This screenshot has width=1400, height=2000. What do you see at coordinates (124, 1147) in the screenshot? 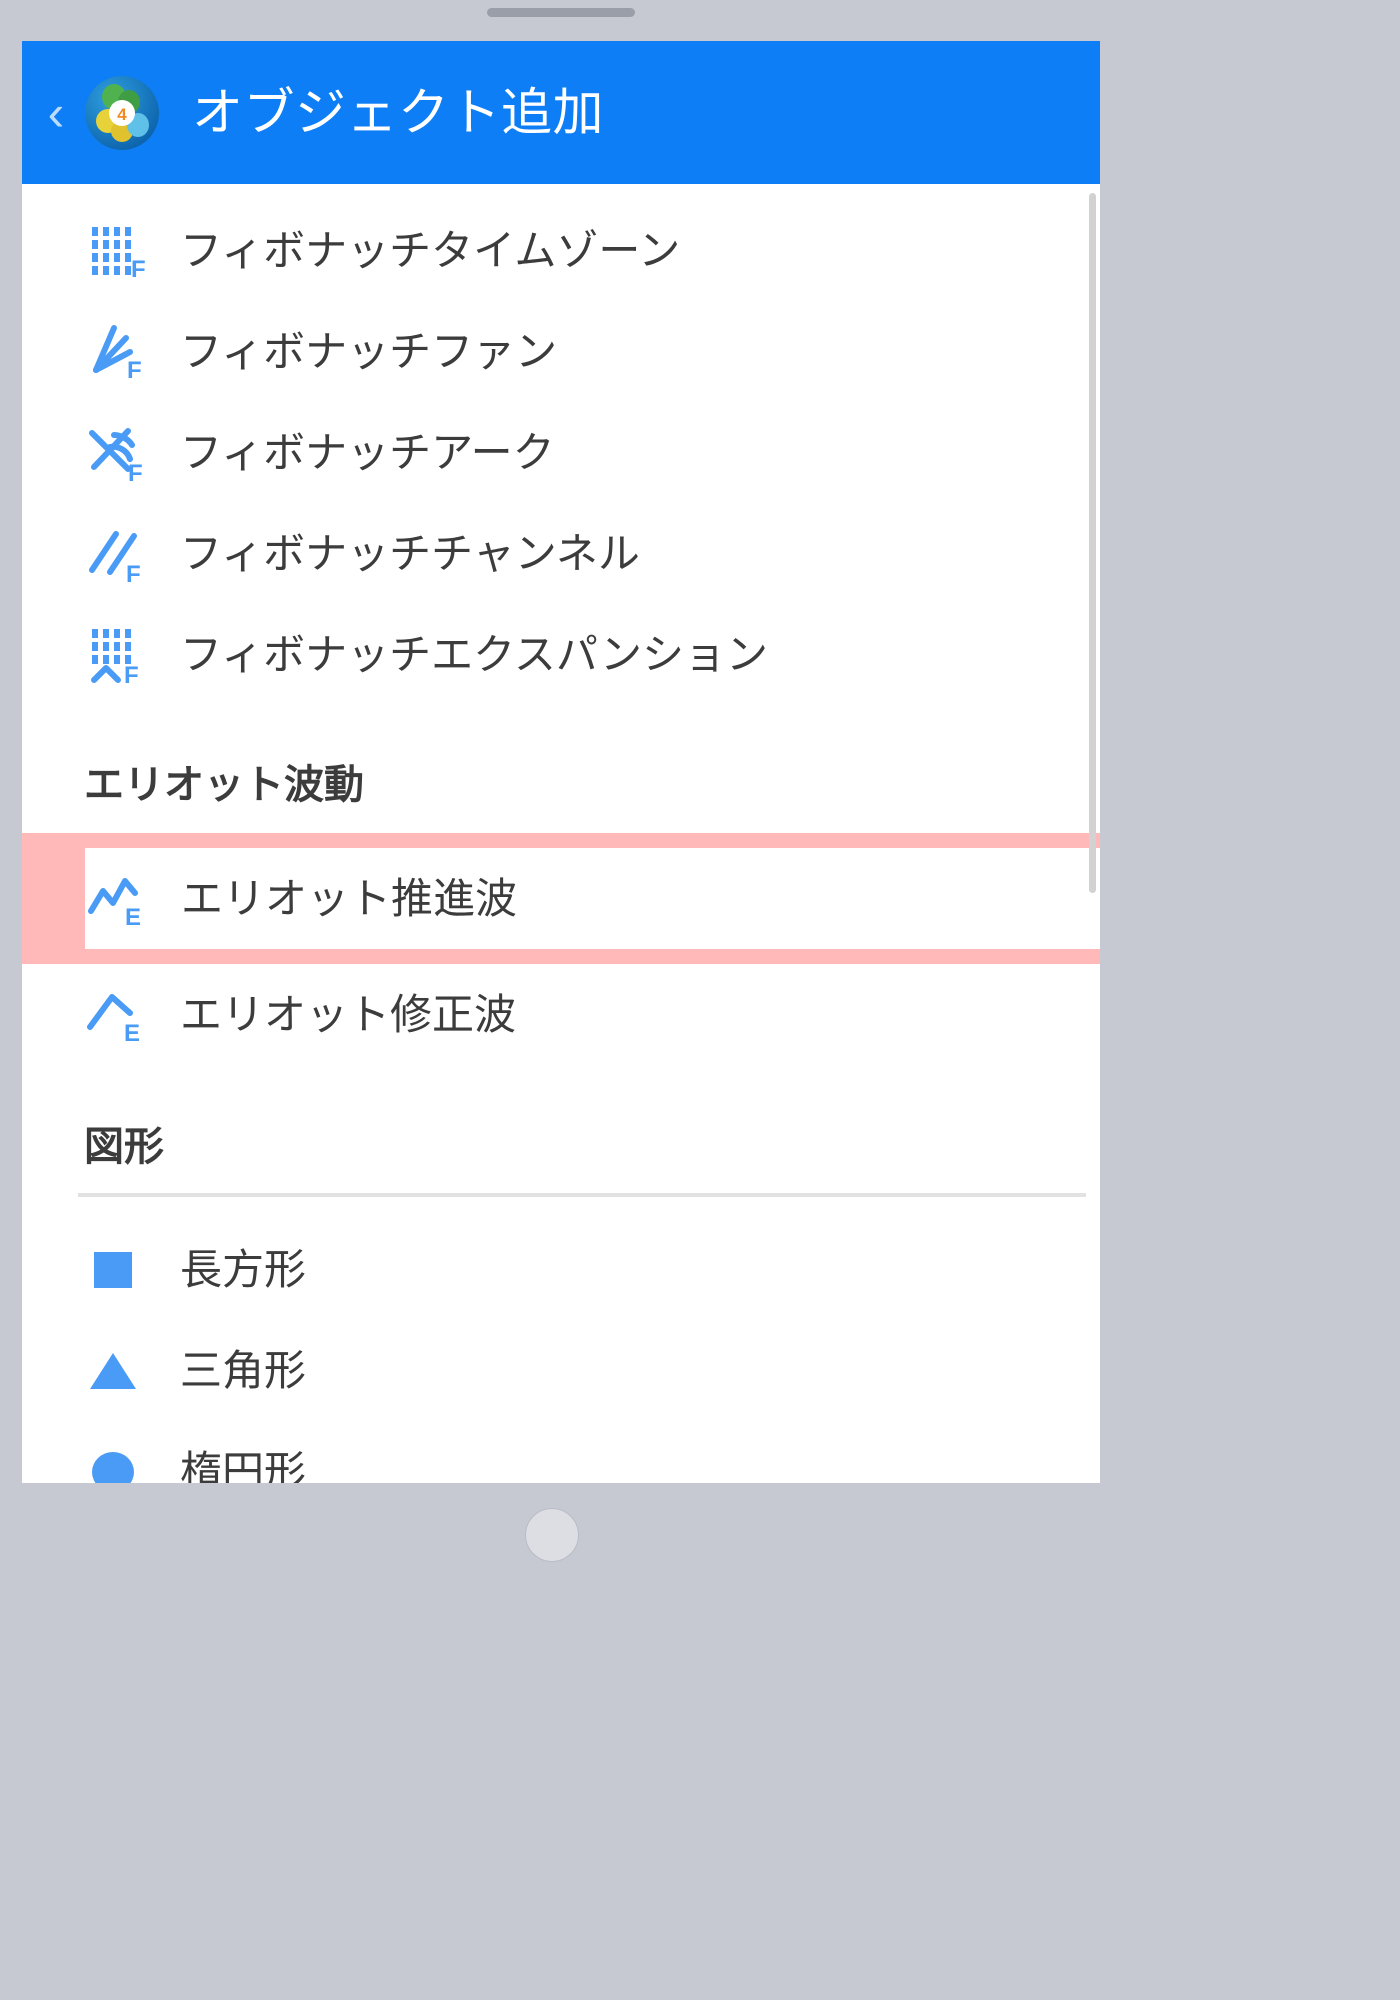
I see `section-header-shapes: 図形` at bounding box center [124, 1147].